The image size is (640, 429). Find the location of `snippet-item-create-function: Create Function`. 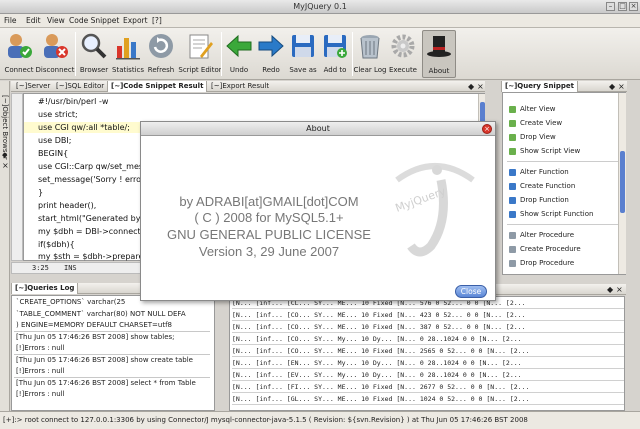

snippet-item-create-function: Create Function is located at coordinates (542, 186).